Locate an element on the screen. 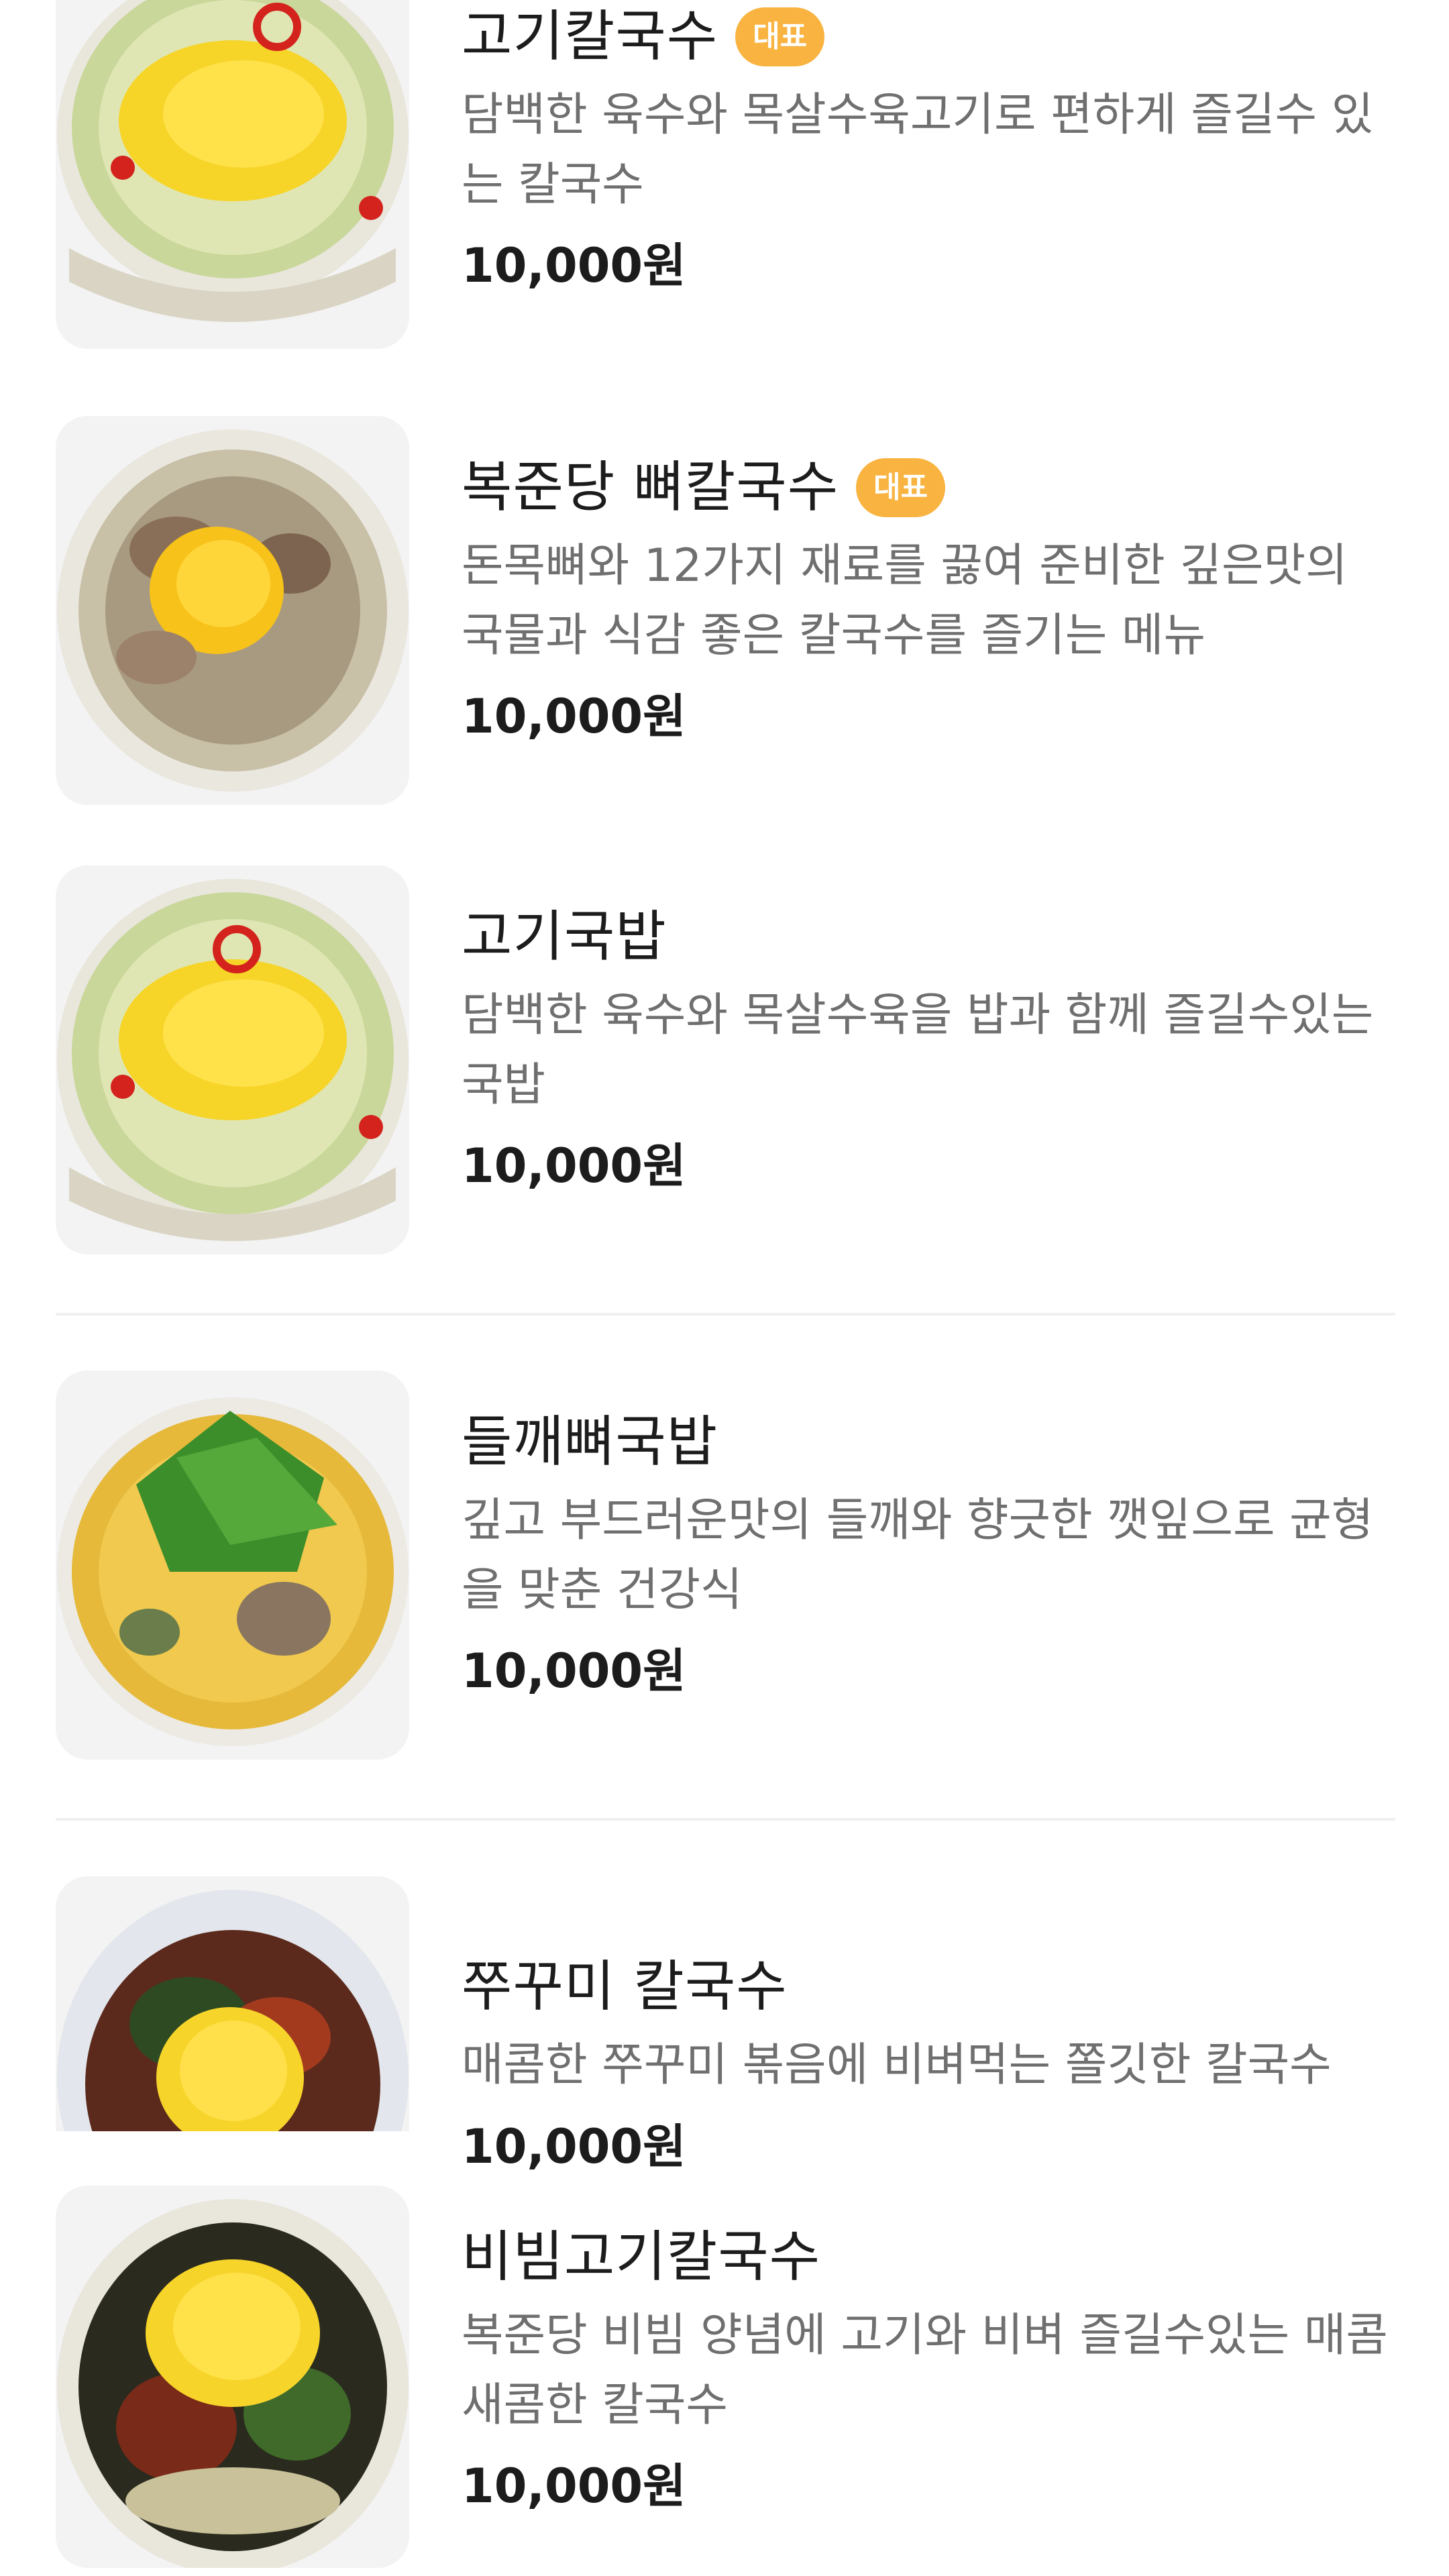 This screenshot has width=1449, height=2576. menu-item-name: 고기국밥 is located at coordinates (564, 937).